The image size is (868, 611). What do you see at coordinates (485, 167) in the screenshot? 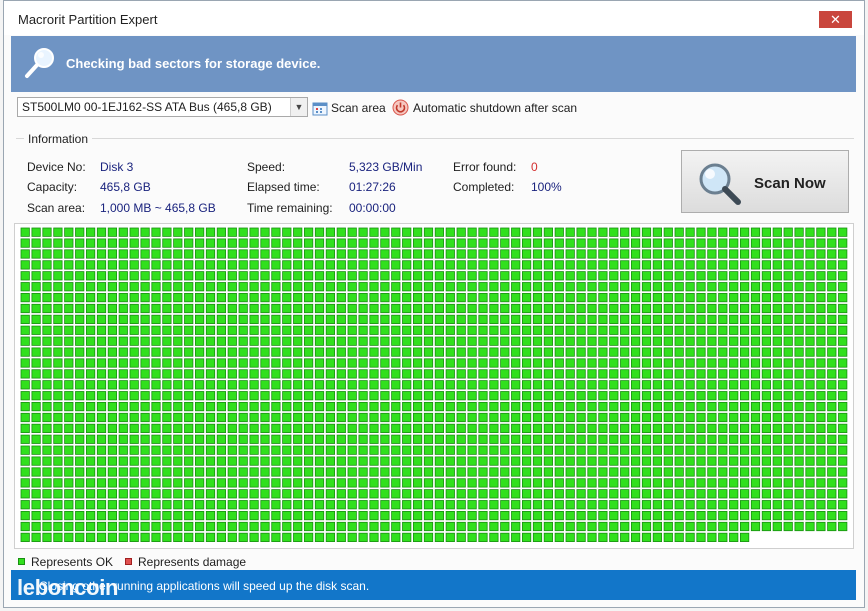
I see `error-found-label: Error found:` at bounding box center [485, 167].